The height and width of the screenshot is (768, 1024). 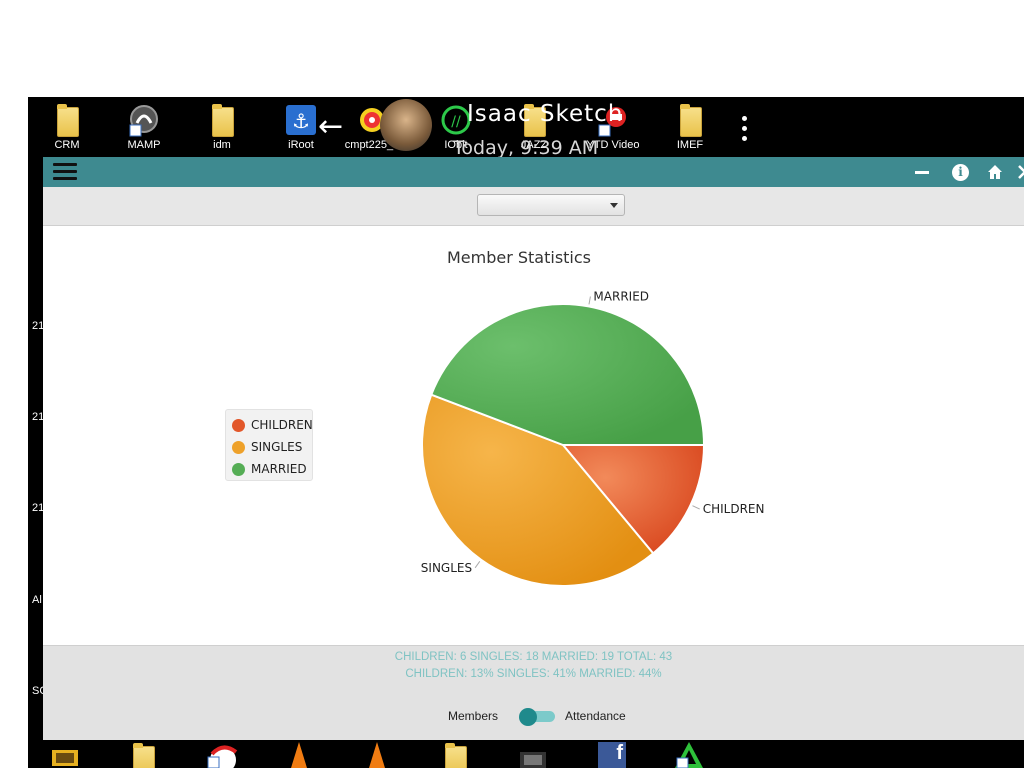 I want to click on image-icon, so click(x=65, y=754).